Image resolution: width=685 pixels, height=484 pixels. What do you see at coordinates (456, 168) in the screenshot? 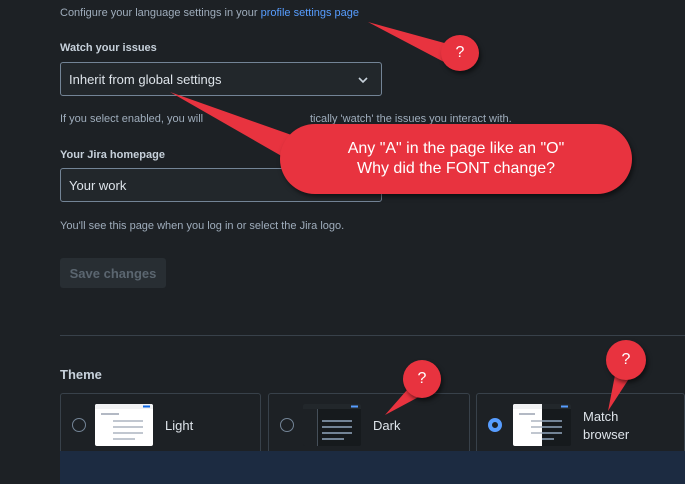
I see `annotation-comment-line2: Why did the FONT change?` at bounding box center [456, 168].